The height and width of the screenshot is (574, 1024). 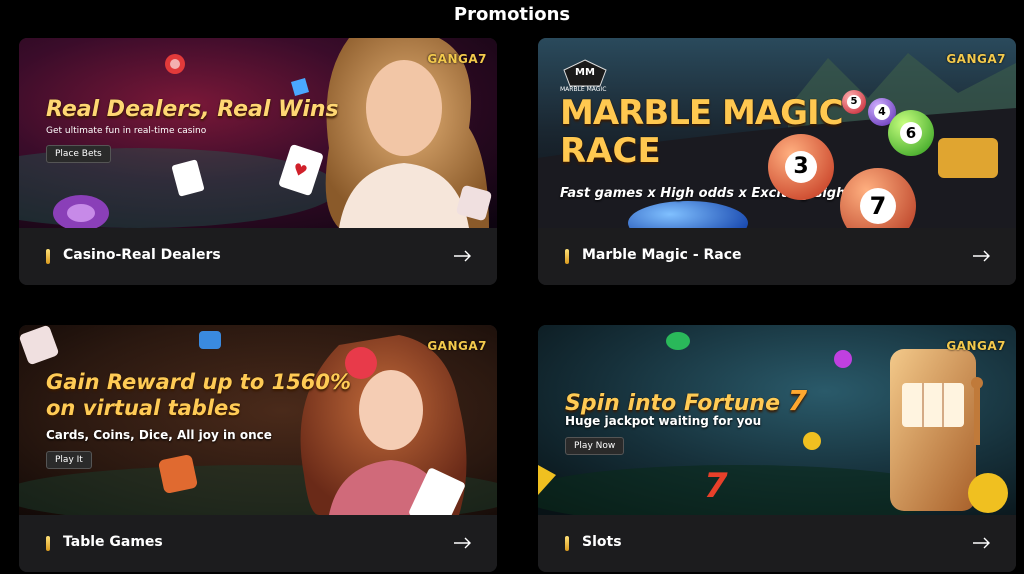 I want to click on lucky-seven-number: 7, so click(x=797, y=400).